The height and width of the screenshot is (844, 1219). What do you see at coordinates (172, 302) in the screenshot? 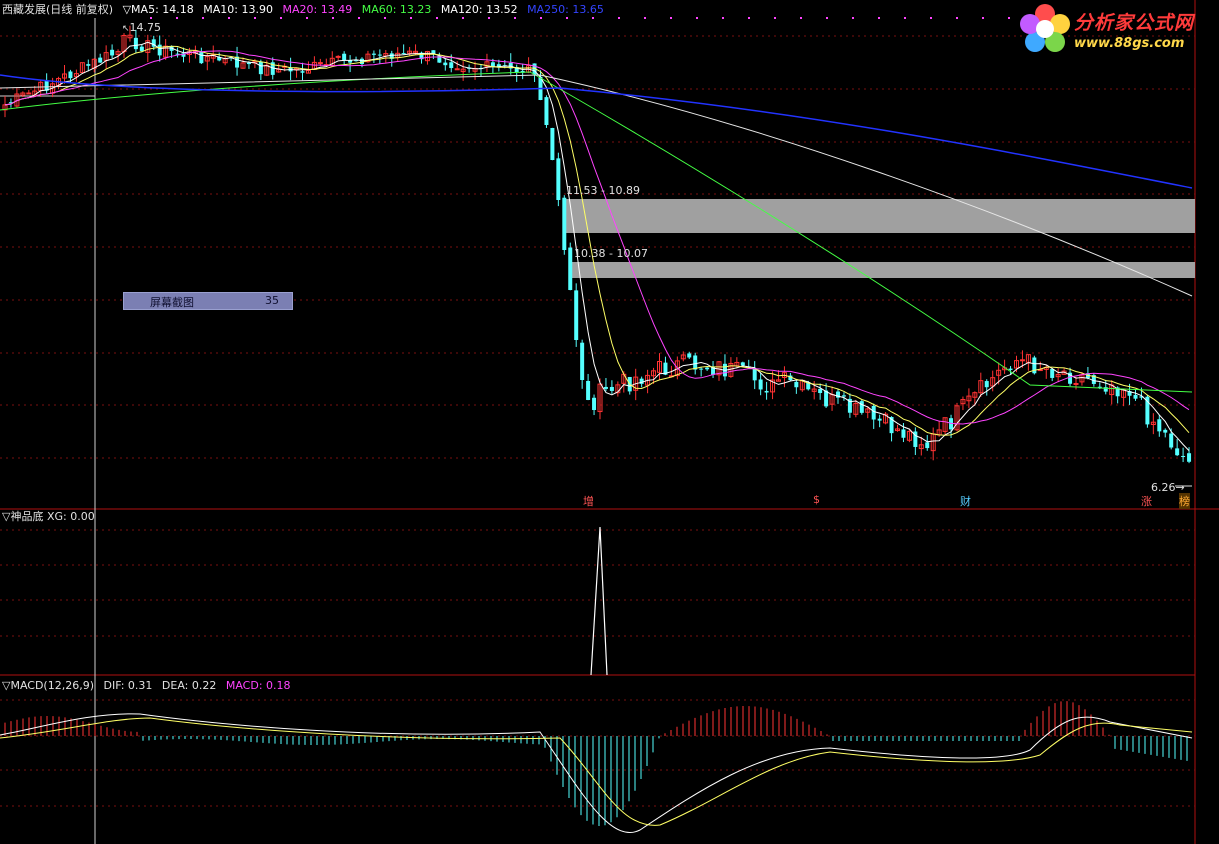
I see `screenshot-label: 屏幕截图` at bounding box center [172, 302].